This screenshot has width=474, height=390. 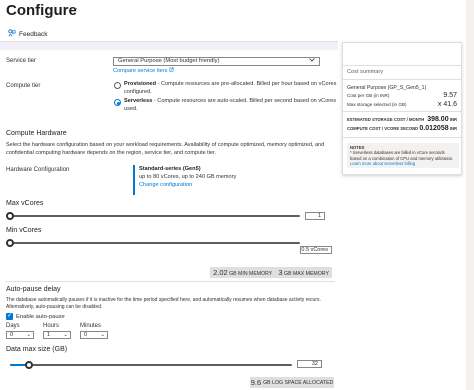 I want to click on feedback-label: Feedback, so click(x=33, y=34).